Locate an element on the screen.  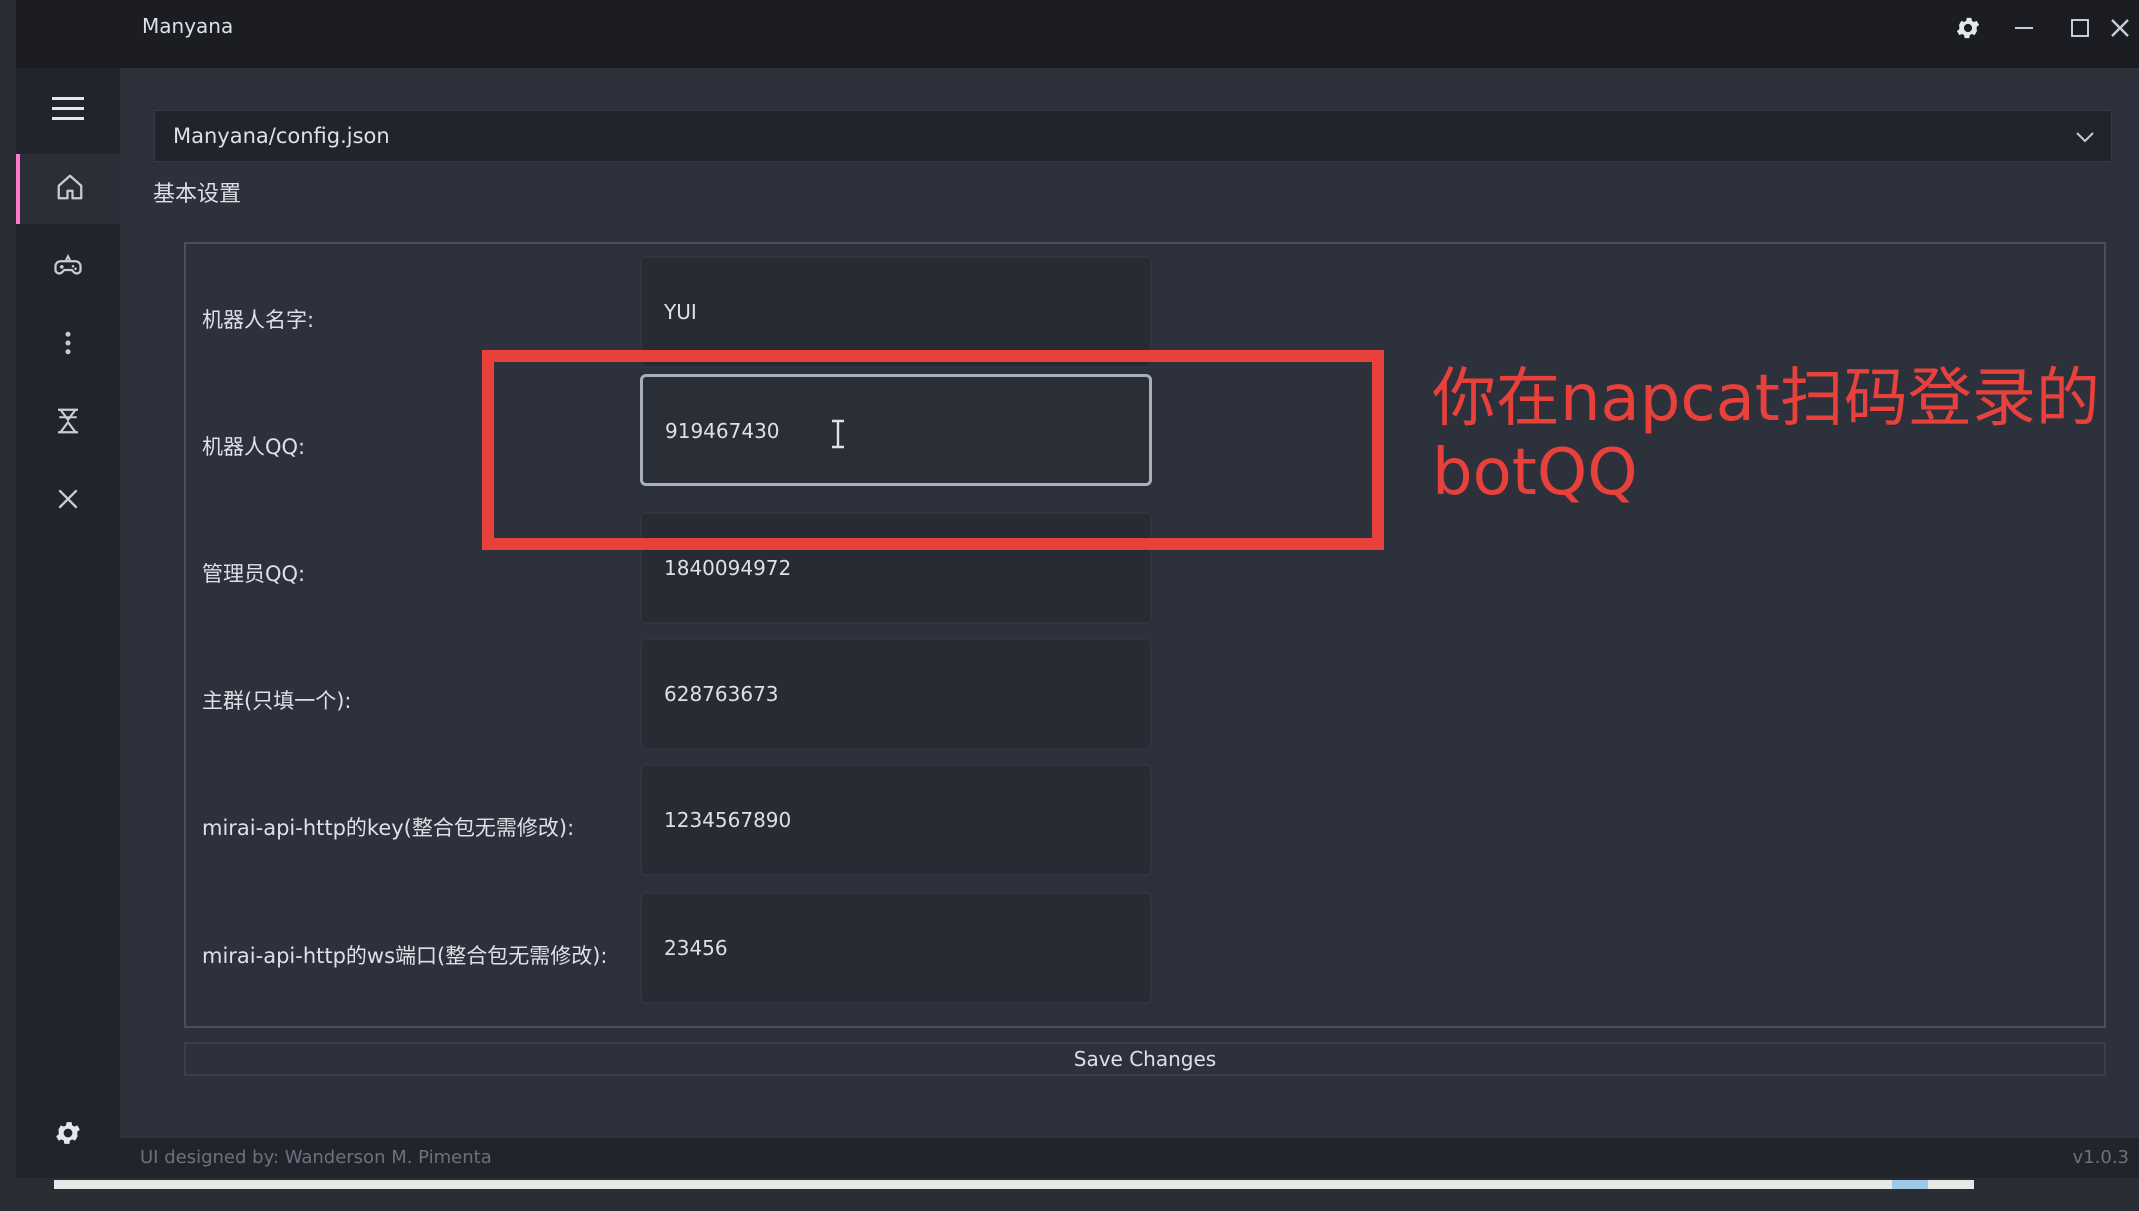
gear-icon is located at coordinates (68, 1135).